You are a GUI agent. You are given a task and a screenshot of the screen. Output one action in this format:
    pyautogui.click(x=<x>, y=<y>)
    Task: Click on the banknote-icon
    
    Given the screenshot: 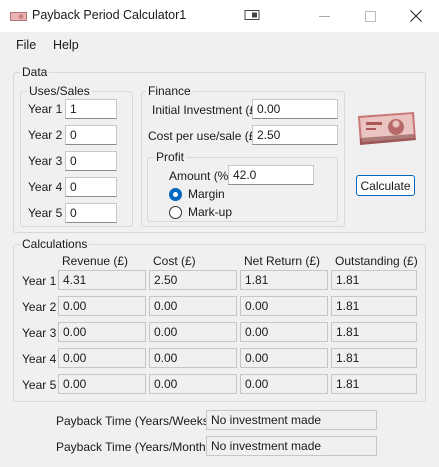 What is the action you would take?
    pyautogui.click(x=18, y=16)
    